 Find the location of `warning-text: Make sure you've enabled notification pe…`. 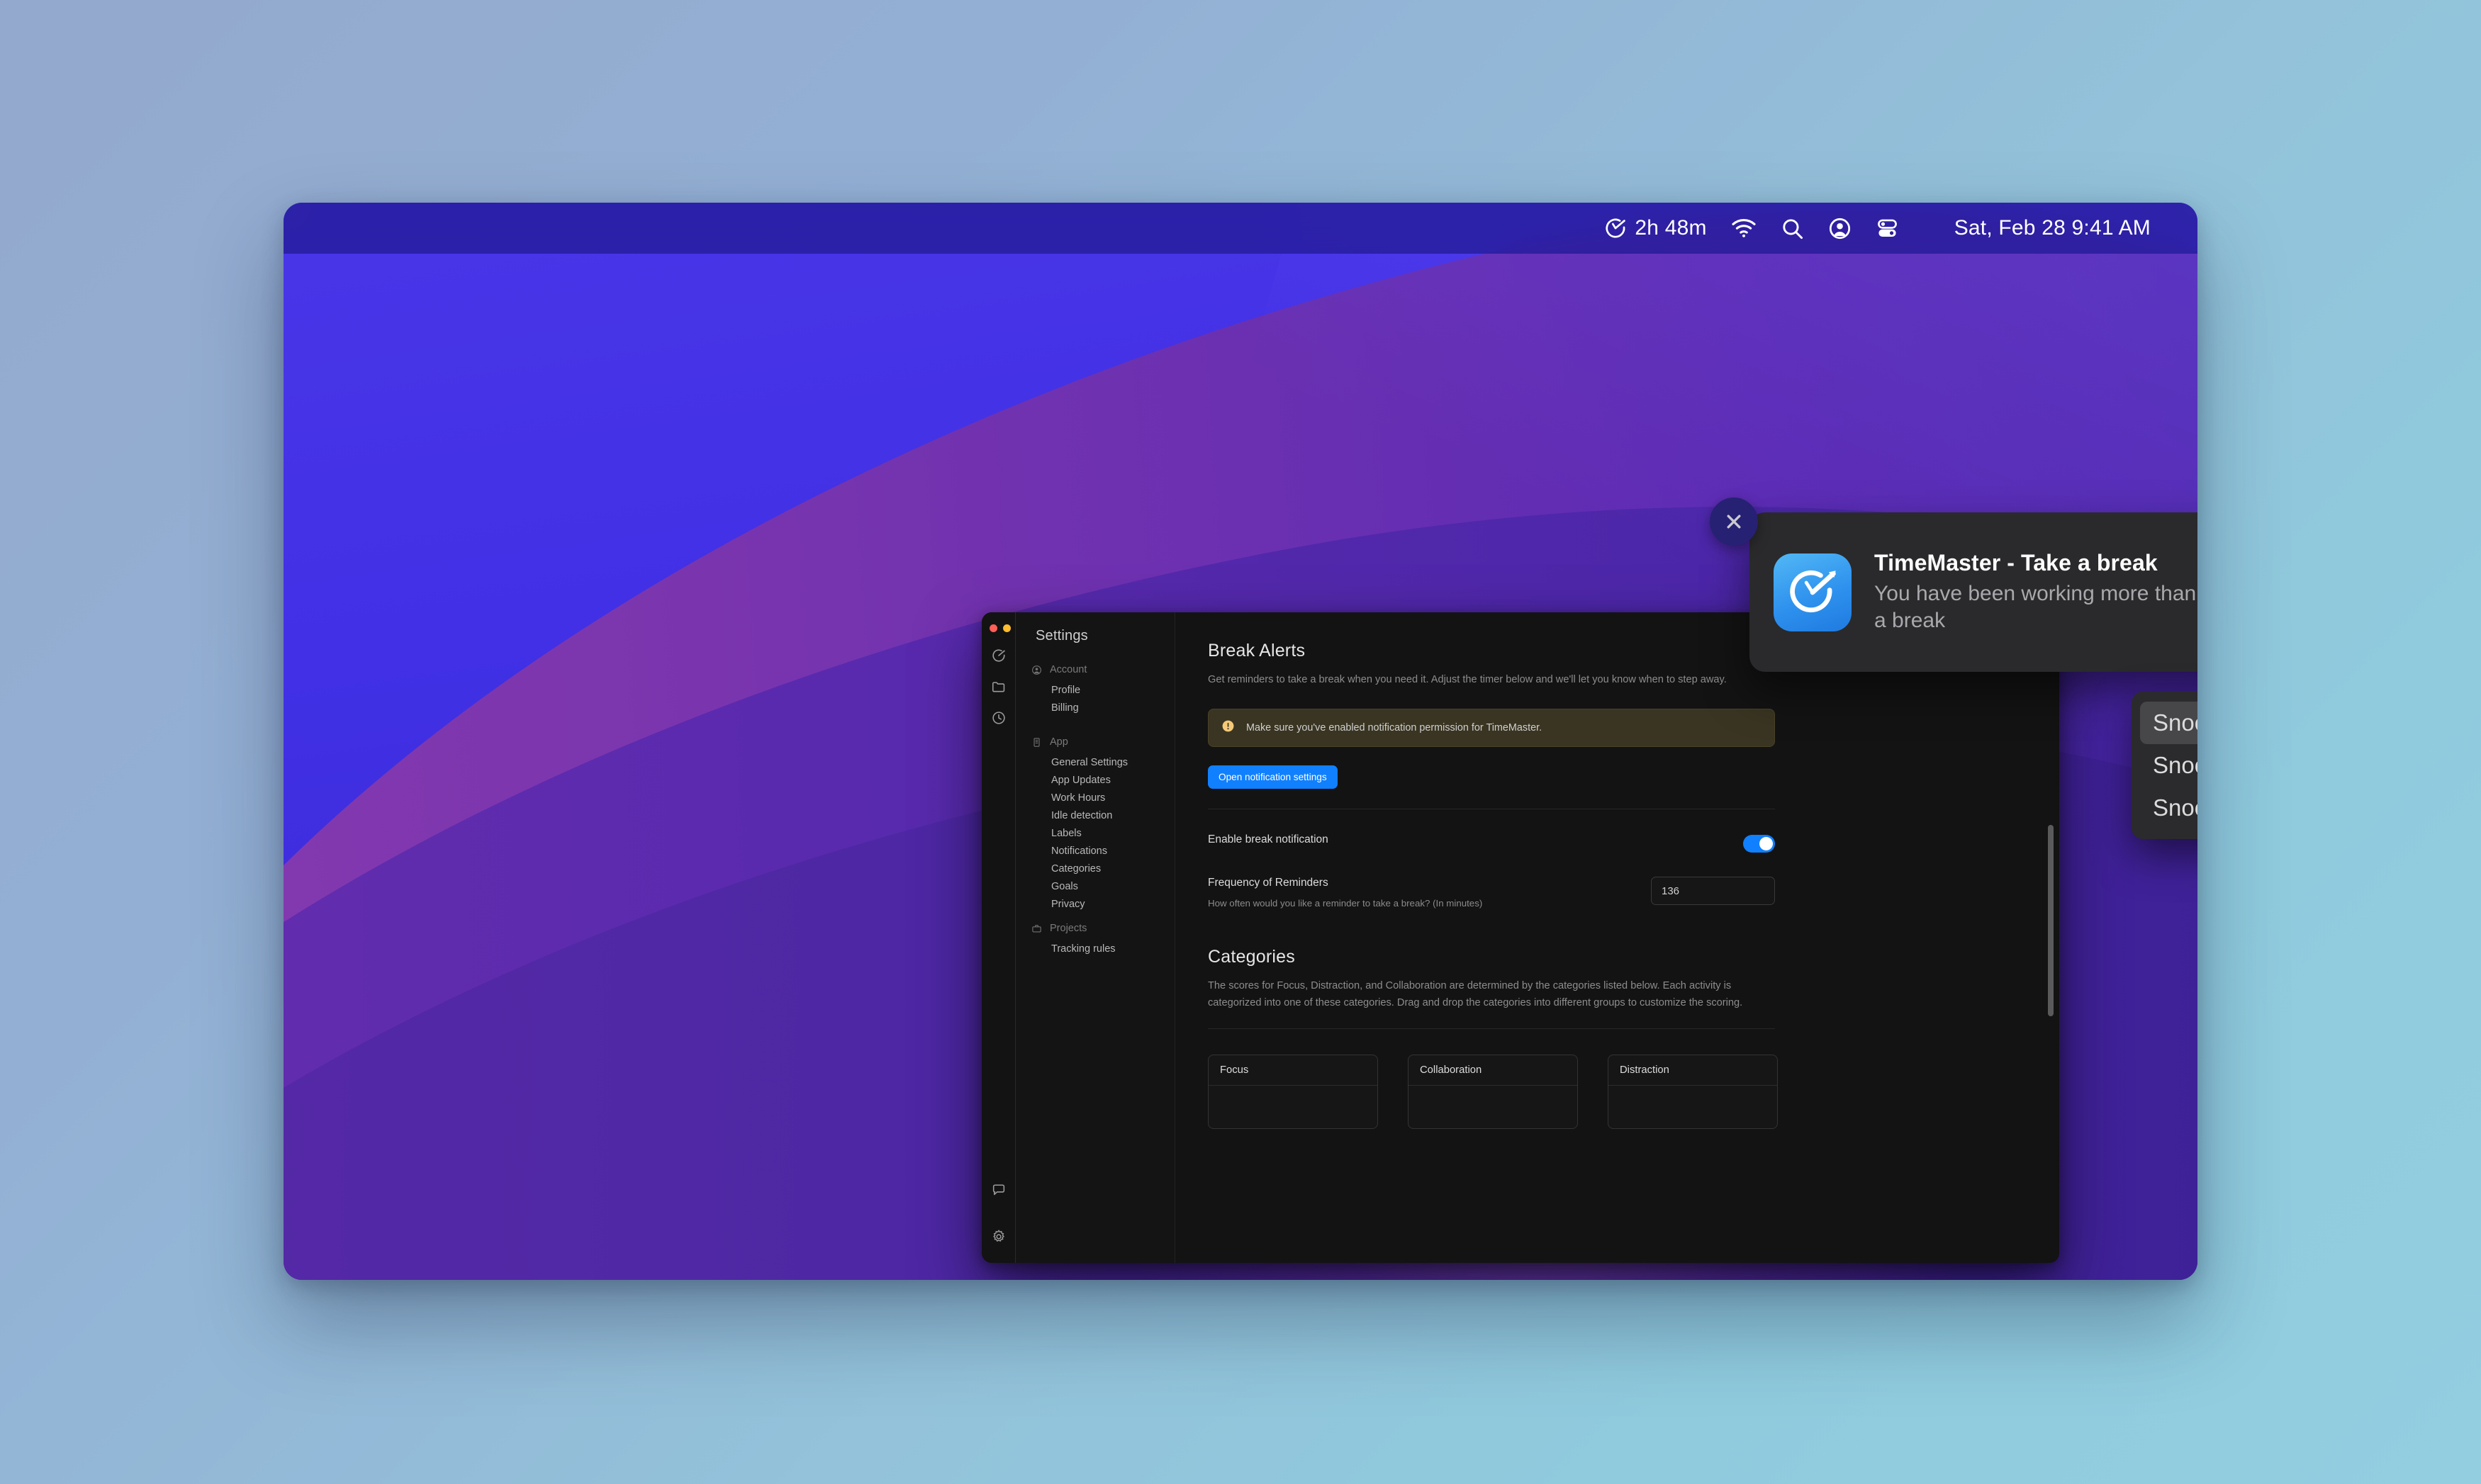

warning-text: Make sure you've enabled notification pe… is located at coordinates (1394, 728).